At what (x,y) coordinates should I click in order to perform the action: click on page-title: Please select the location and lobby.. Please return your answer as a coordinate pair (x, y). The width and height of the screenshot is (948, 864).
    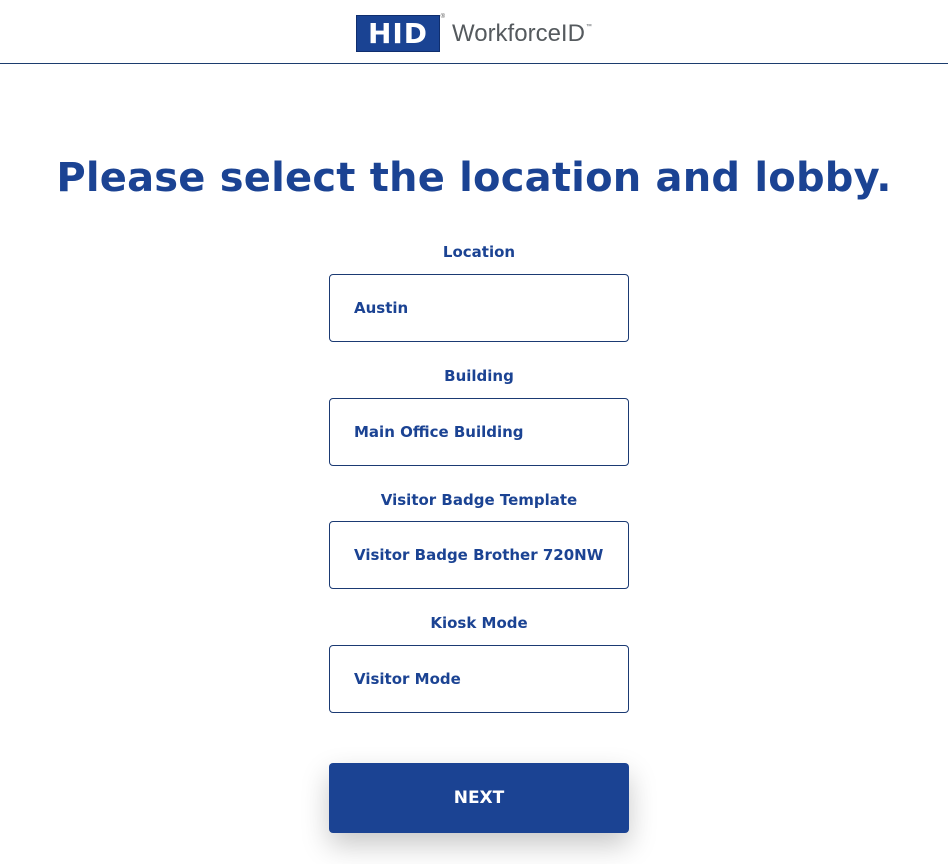
    Looking at the image, I should click on (474, 178).